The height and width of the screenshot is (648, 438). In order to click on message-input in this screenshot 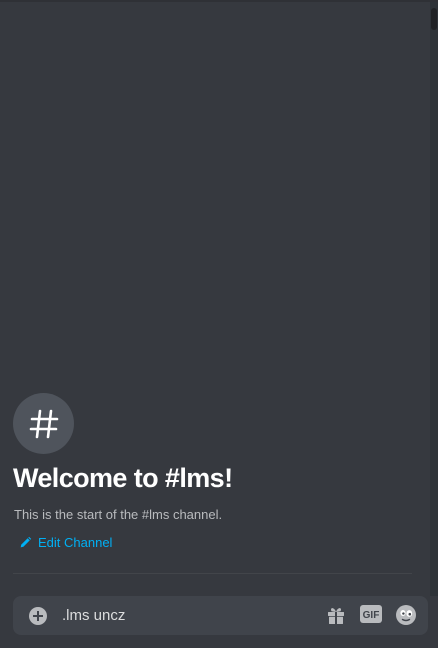, I will do `click(182, 615)`.